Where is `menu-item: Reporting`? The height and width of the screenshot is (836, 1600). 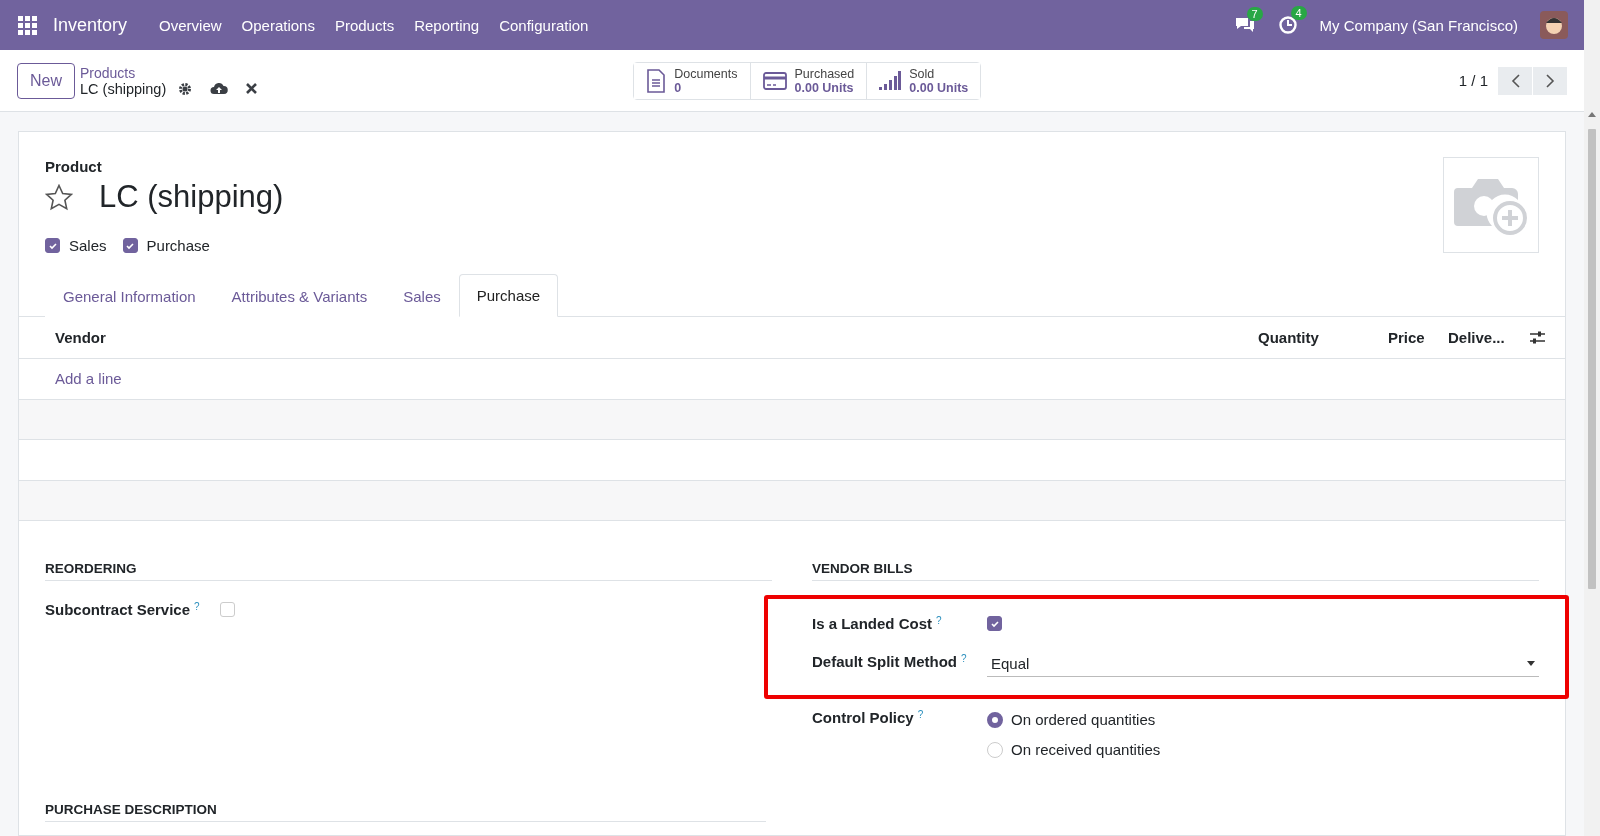 menu-item: Reporting is located at coordinates (447, 25).